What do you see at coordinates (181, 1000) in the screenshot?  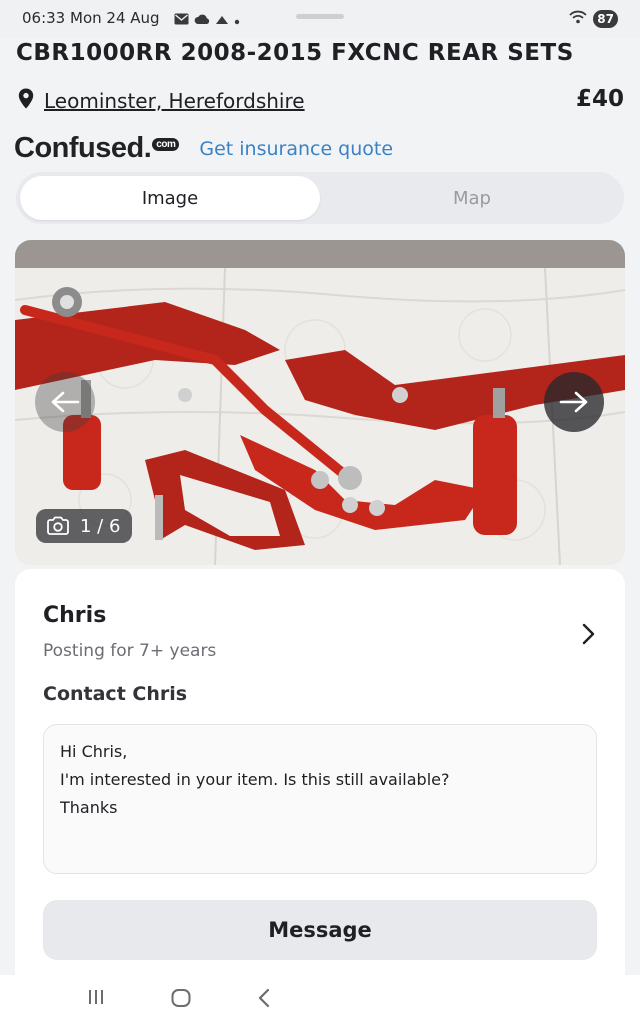 I see `home-icon` at bounding box center [181, 1000].